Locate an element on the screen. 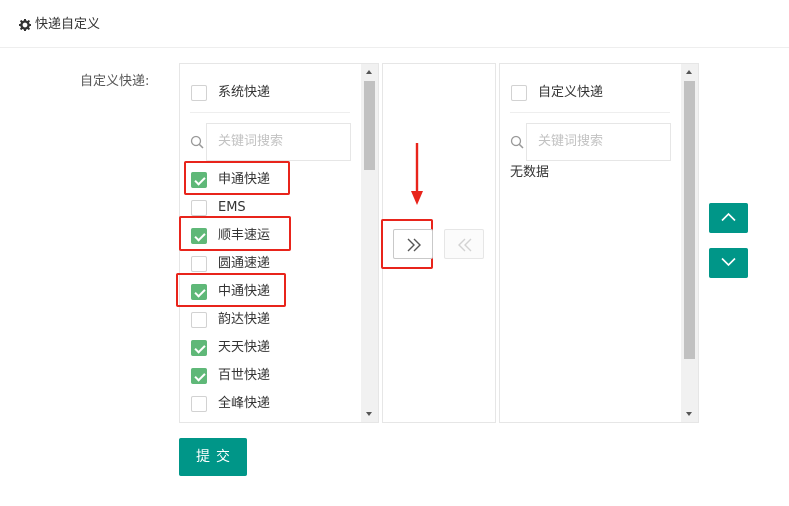  double-chevron-left-icon is located at coordinates (465, 245).